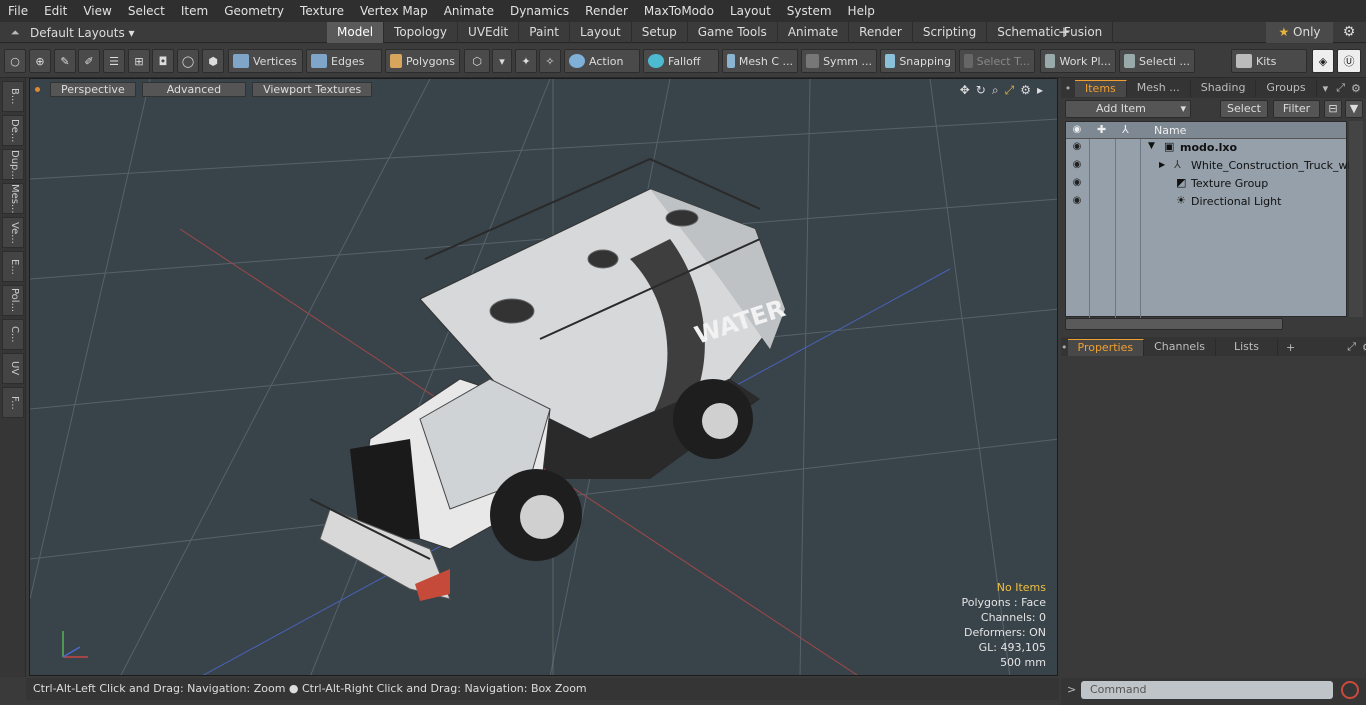 Image resolution: width=1366 pixels, height=705 pixels. What do you see at coordinates (861, 11) in the screenshot?
I see `menu-help: Help` at bounding box center [861, 11].